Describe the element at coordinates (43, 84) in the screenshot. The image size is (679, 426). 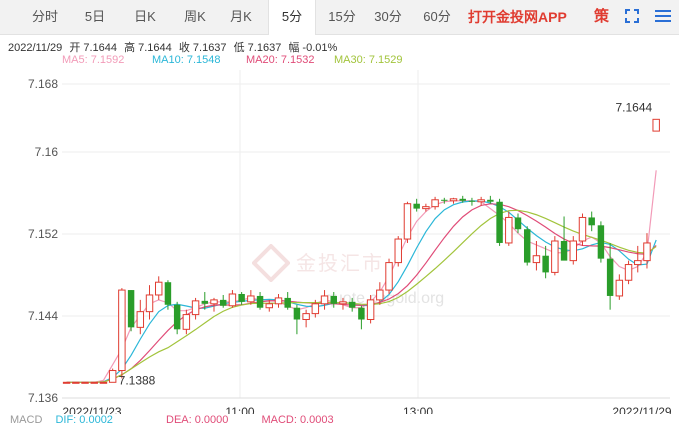
I see `y-tick-label: 7.168` at that location.